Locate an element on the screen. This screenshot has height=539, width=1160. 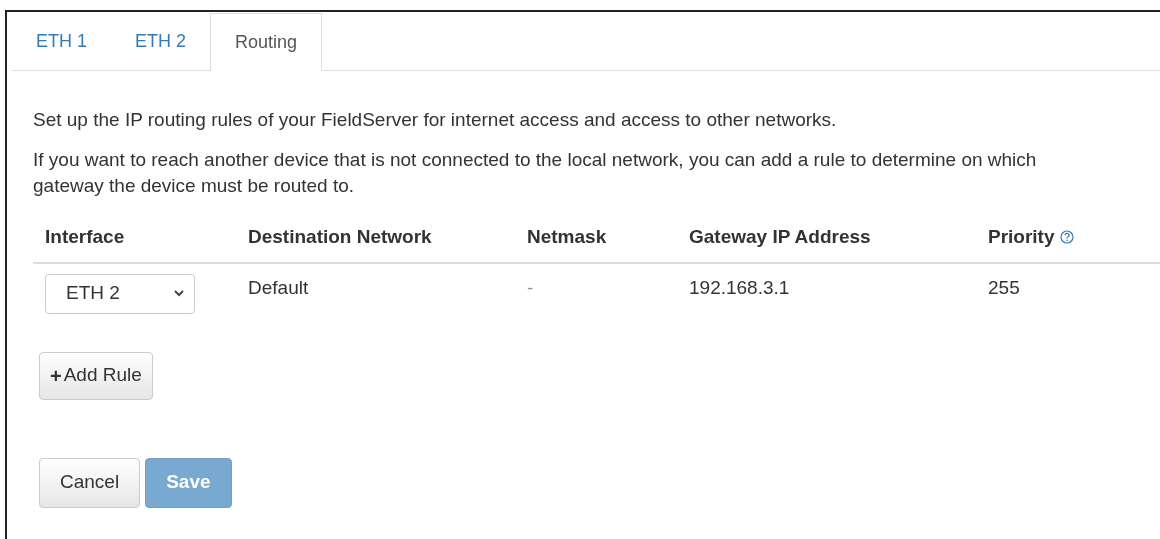
cancel-button: Cancel is located at coordinates (90, 482).